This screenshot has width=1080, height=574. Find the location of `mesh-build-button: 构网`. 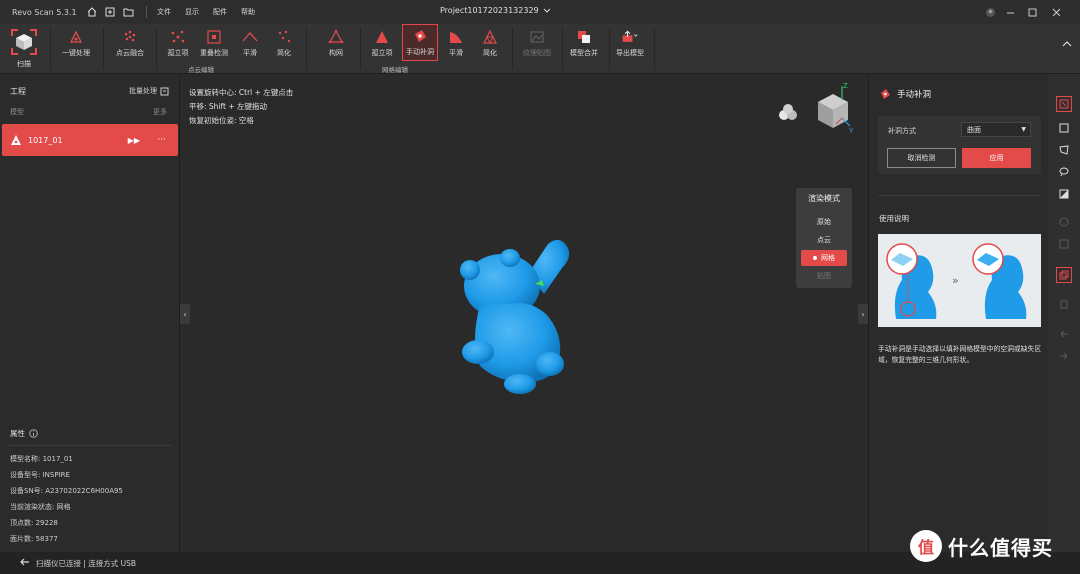

mesh-build-button: 构网 is located at coordinates (336, 42).